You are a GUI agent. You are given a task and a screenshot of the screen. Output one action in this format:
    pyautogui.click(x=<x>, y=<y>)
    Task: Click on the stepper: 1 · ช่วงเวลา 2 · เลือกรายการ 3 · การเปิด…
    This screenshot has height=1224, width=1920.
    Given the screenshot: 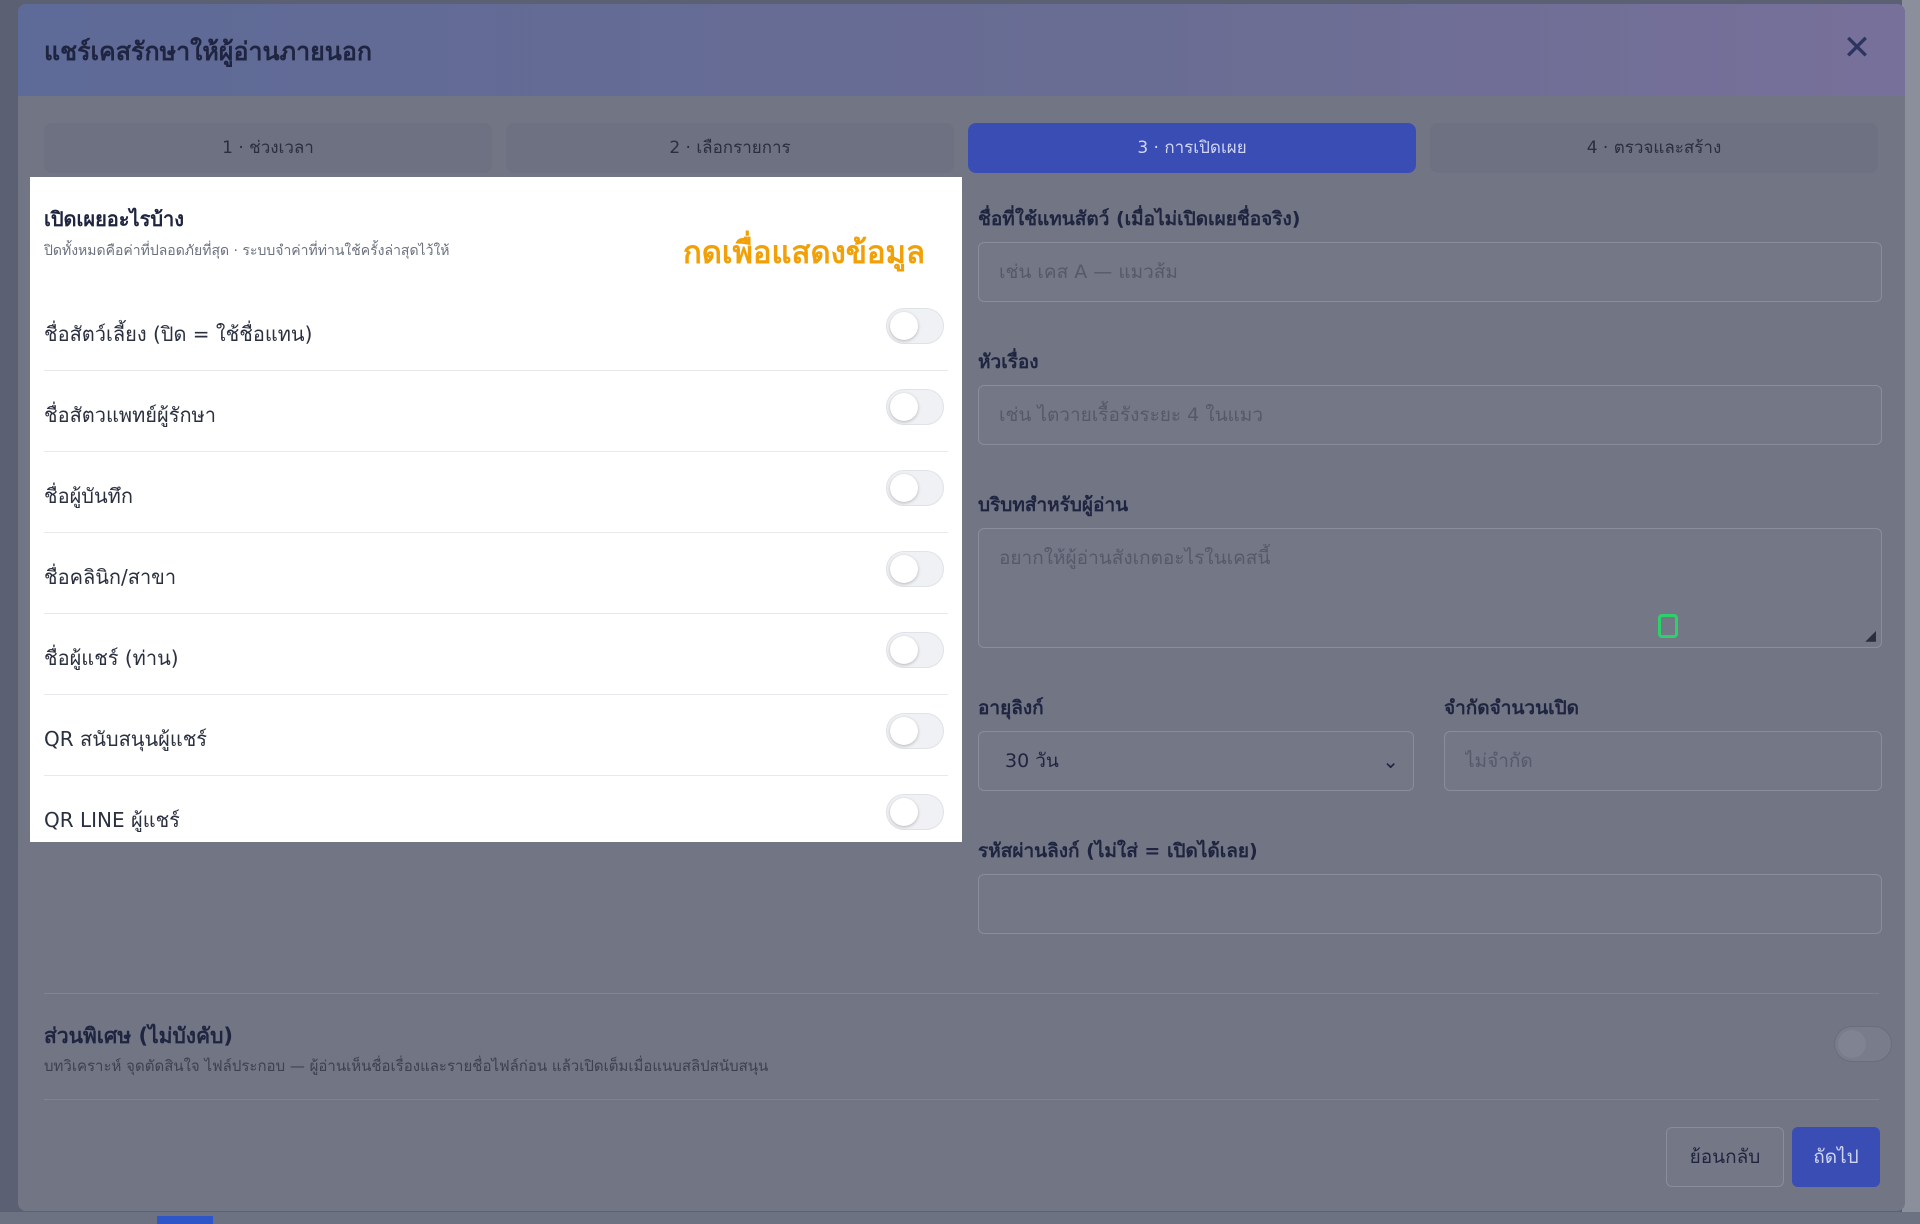 What is the action you would take?
    pyautogui.click(x=961, y=148)
    